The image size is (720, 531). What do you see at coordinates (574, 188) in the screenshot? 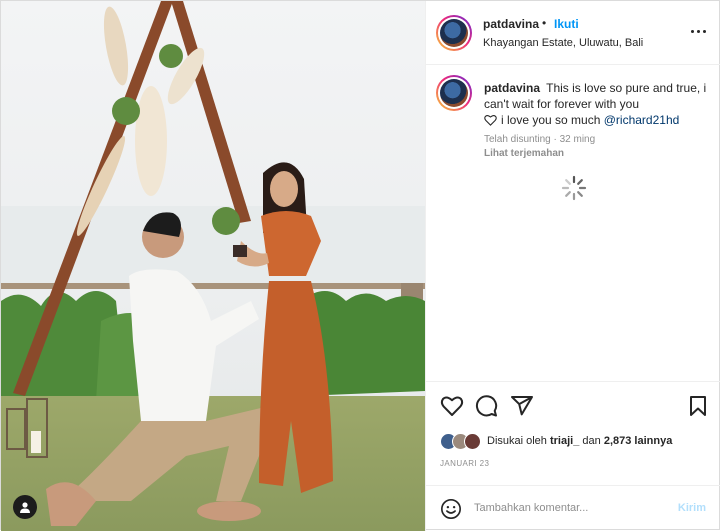
I see `loading-spinner-icon` at bounding box center [574, 188].